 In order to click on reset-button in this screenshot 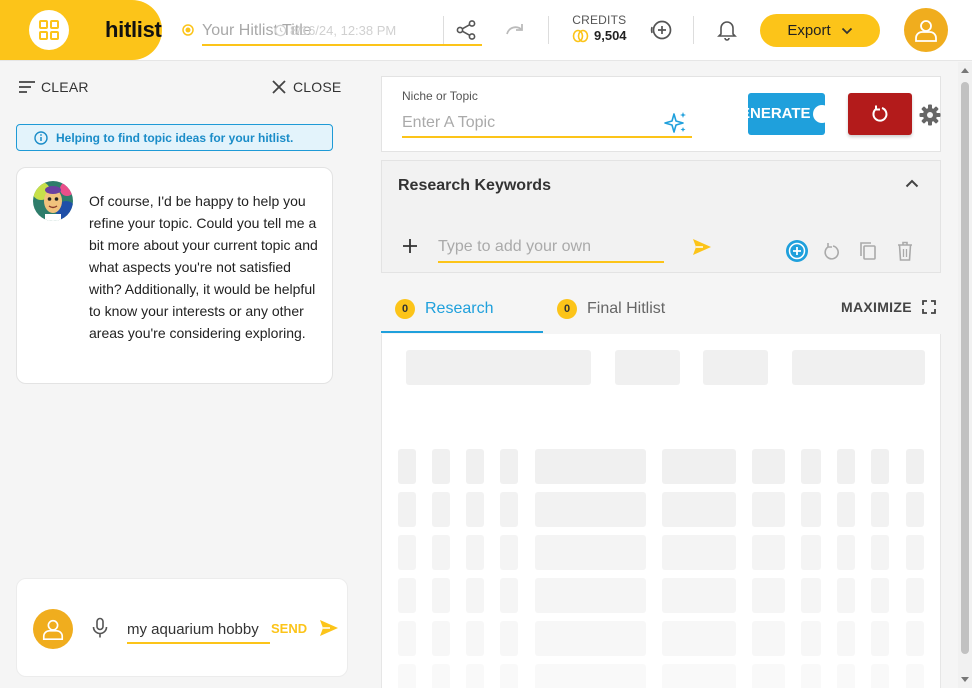, I will do `click(880, 114)`.